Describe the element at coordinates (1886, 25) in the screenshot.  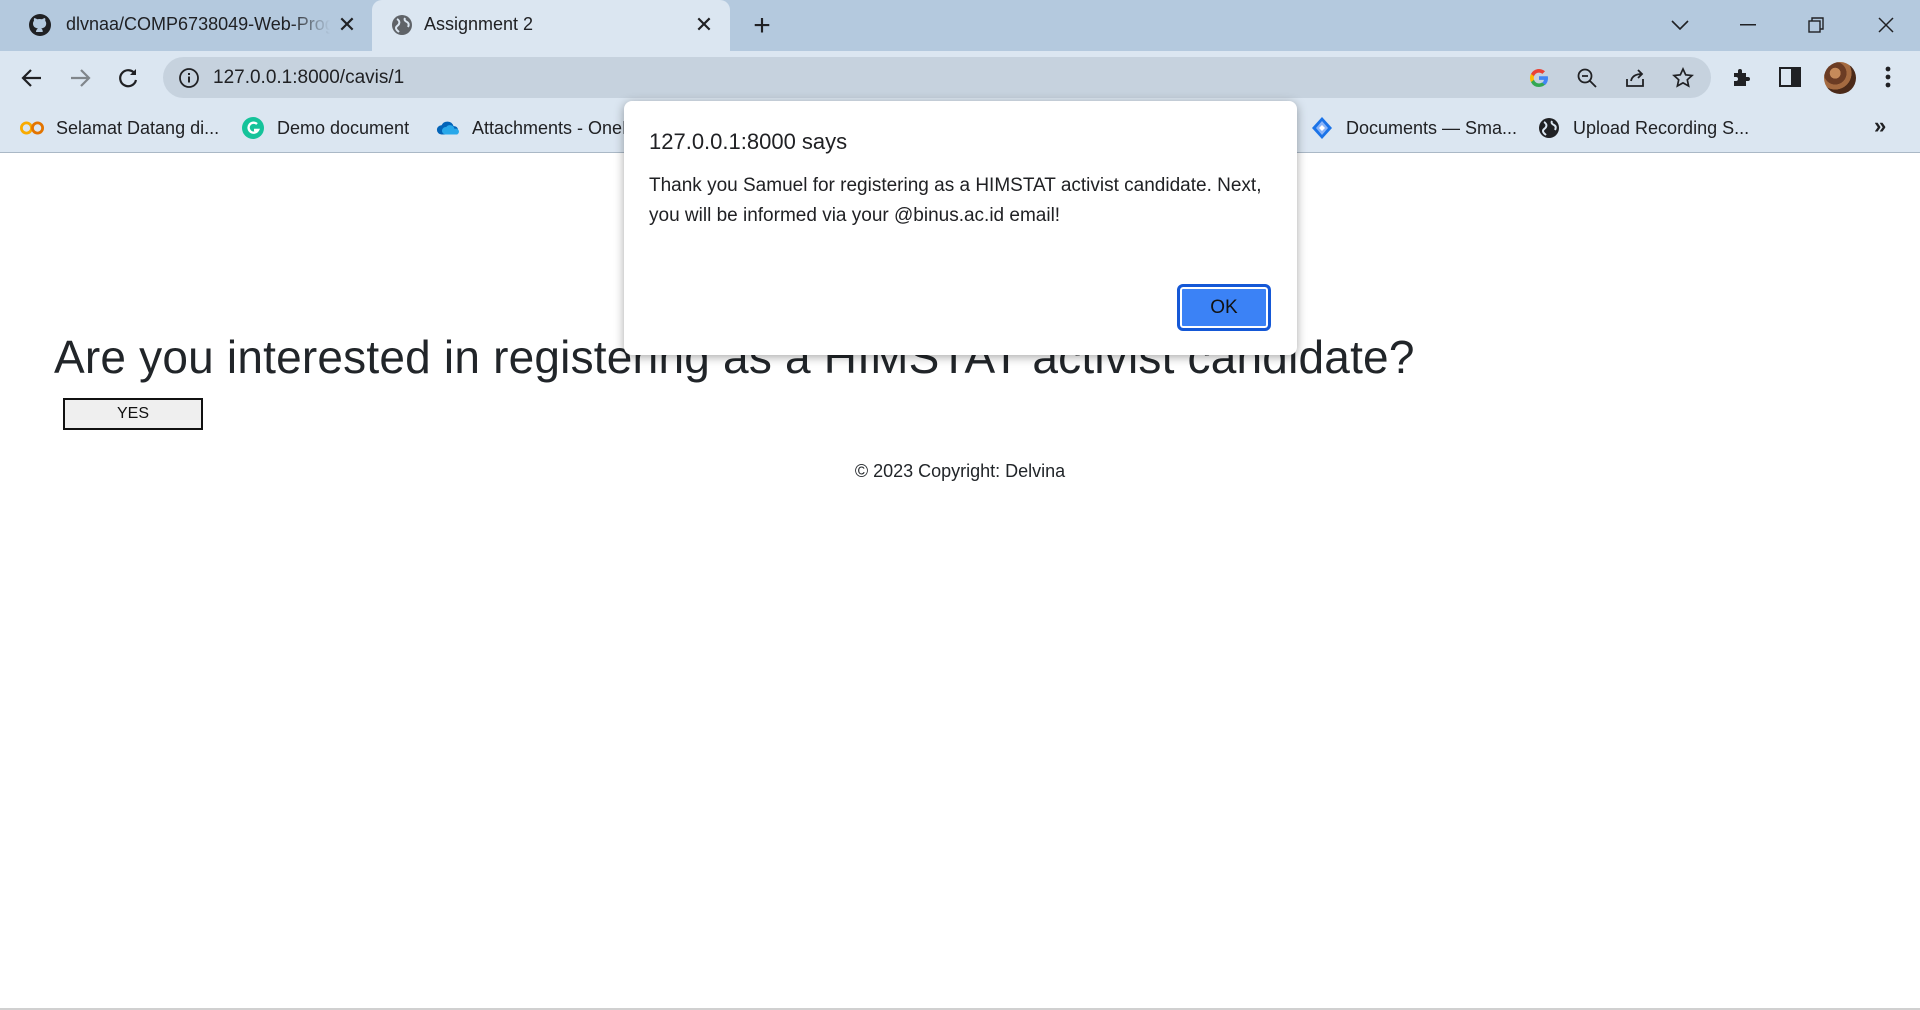
I see `close-window-icon` at that location.